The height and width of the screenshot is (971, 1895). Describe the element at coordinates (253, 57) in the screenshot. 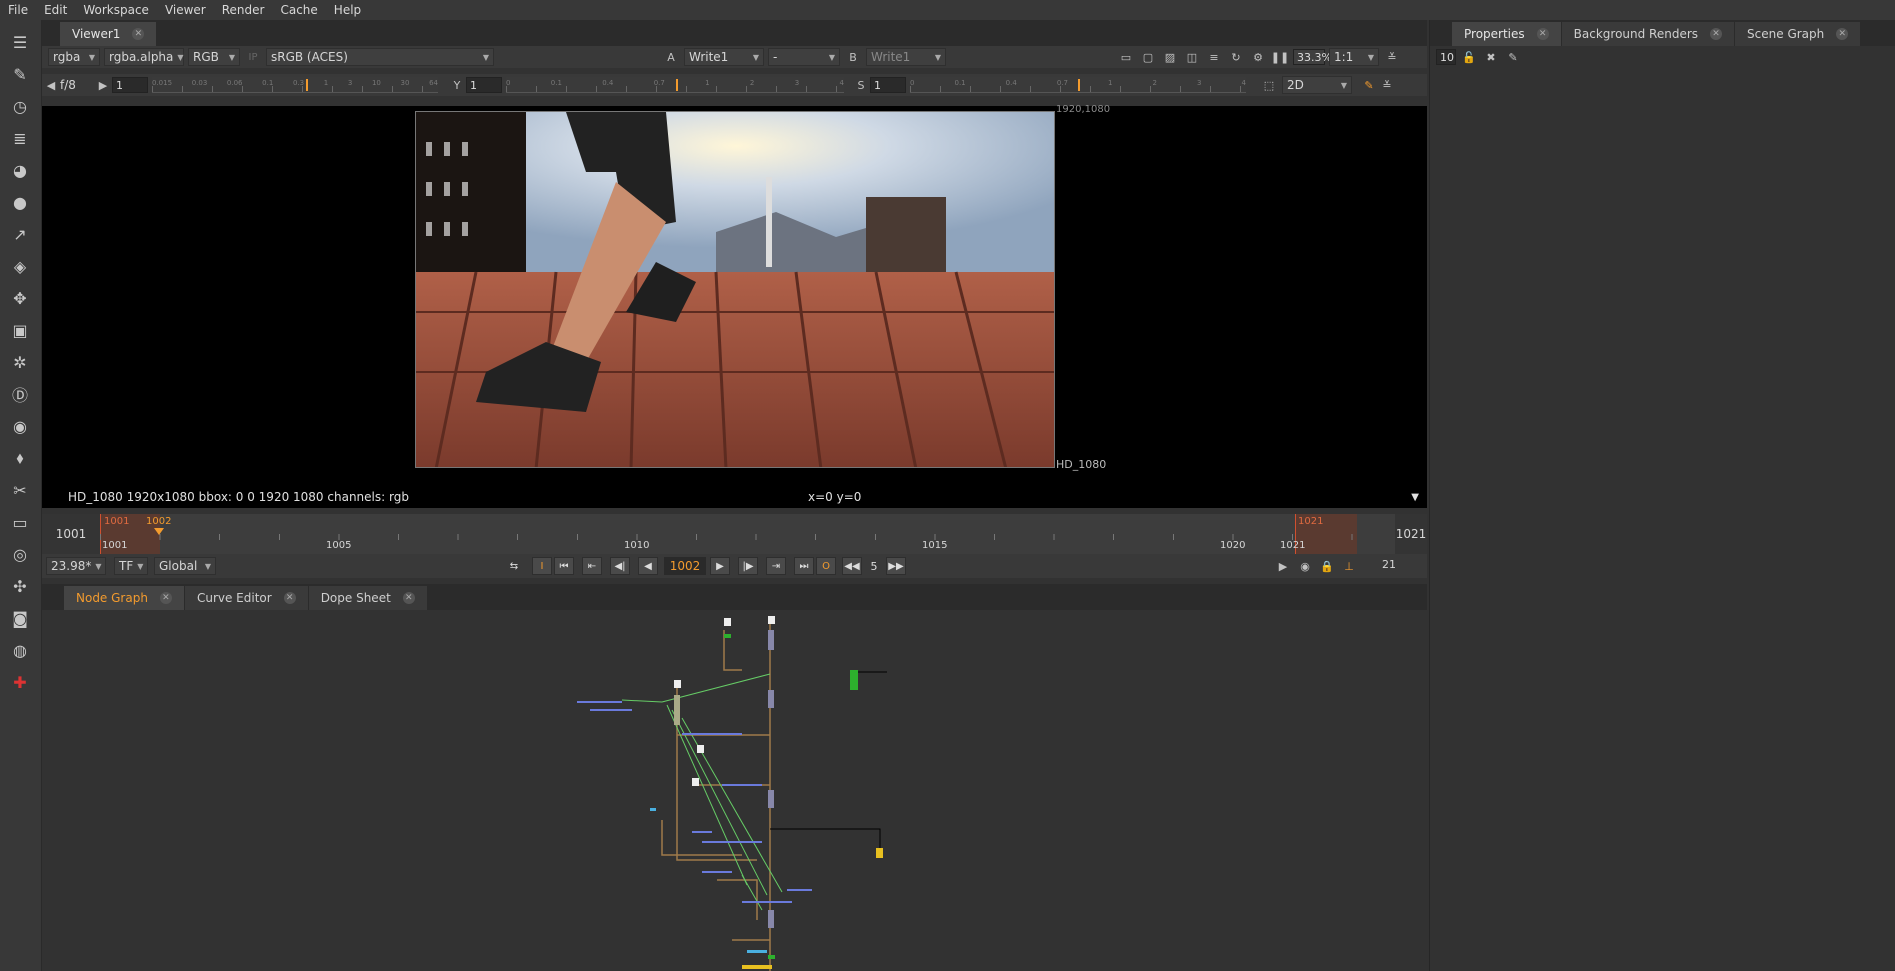

I see `input-process-toggle: IP` at that location.